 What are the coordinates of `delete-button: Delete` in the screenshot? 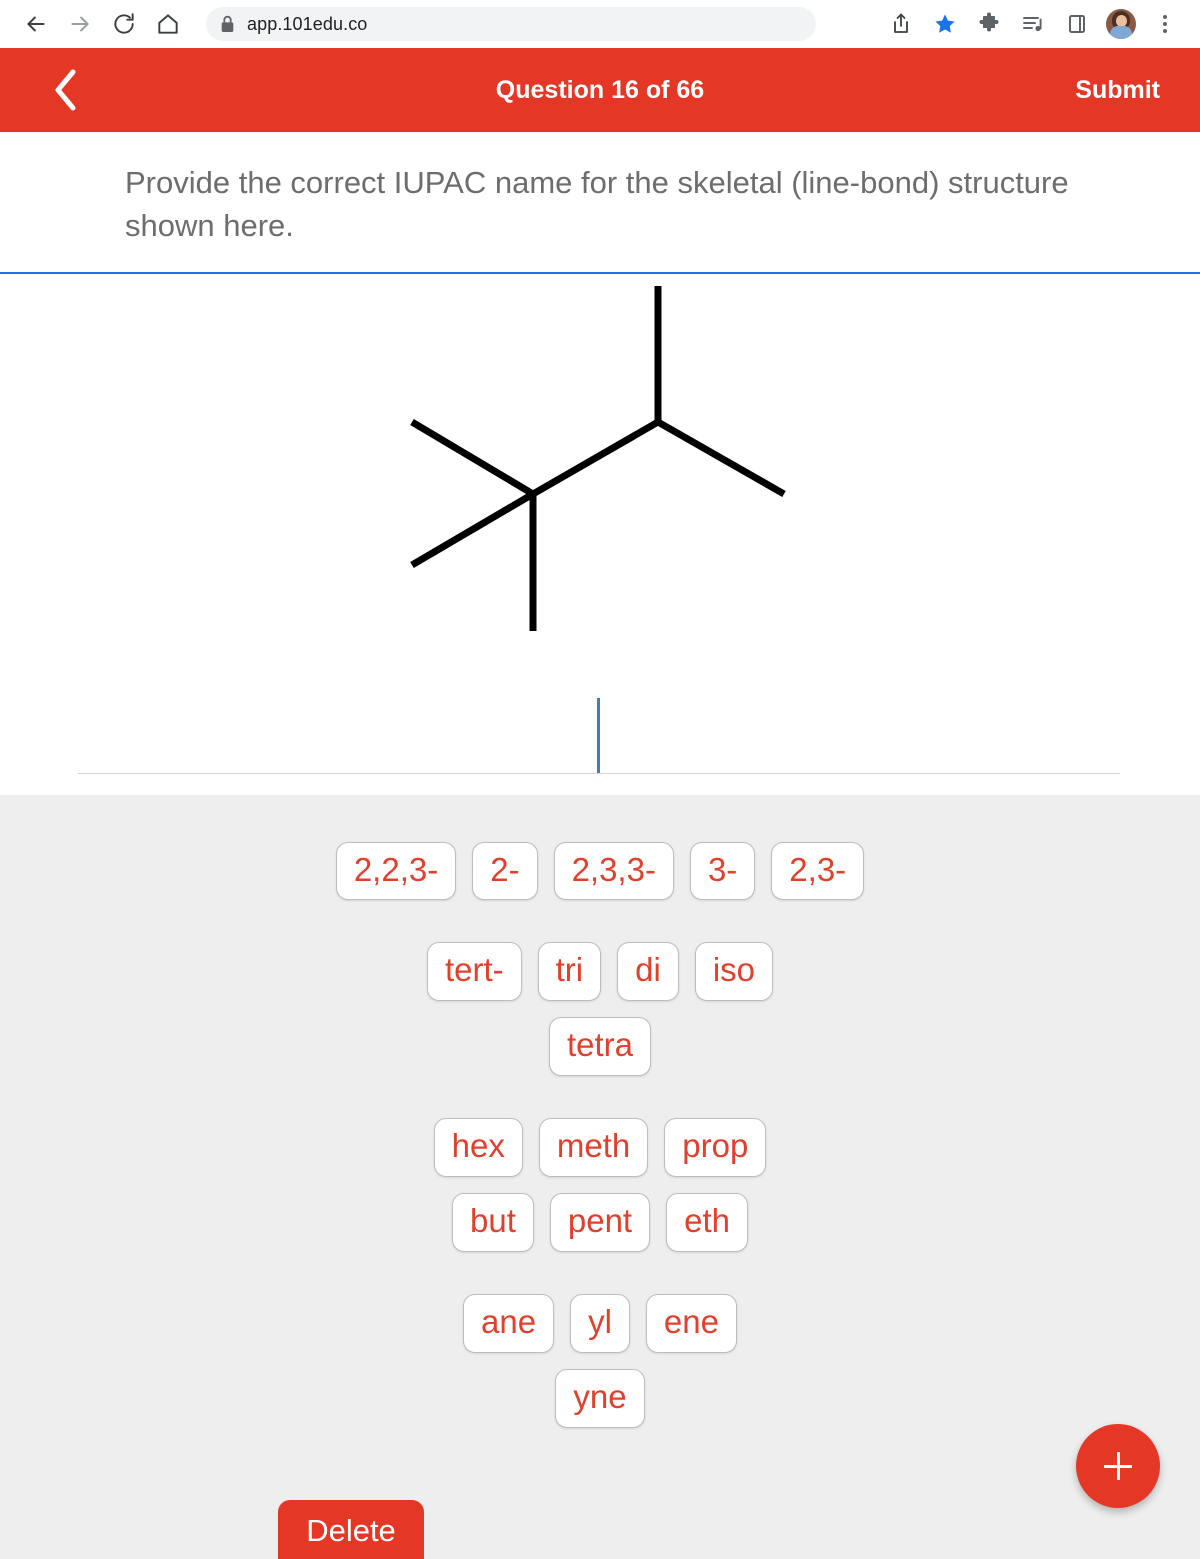 It's located at (351, 1529).